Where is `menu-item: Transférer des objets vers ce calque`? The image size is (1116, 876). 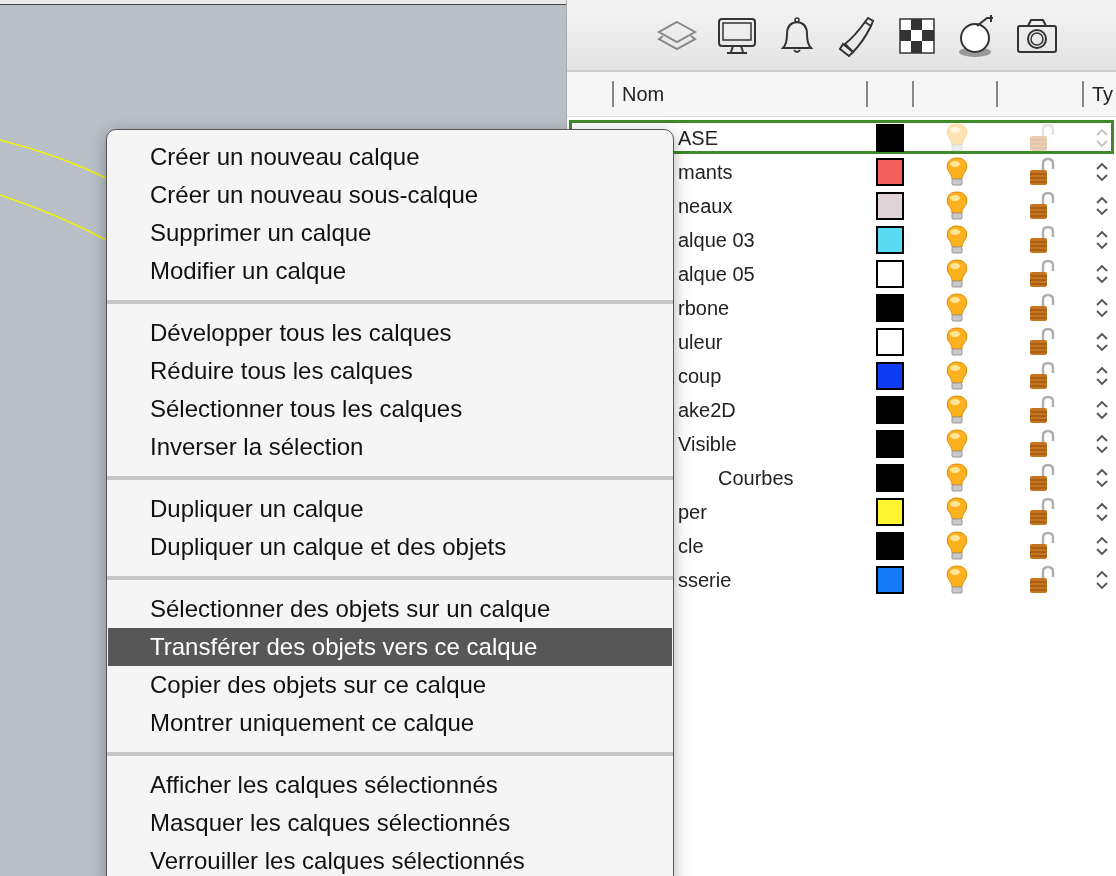 menu-item: Transférer des objets vers ce calque is located at coordinates (390, 647).